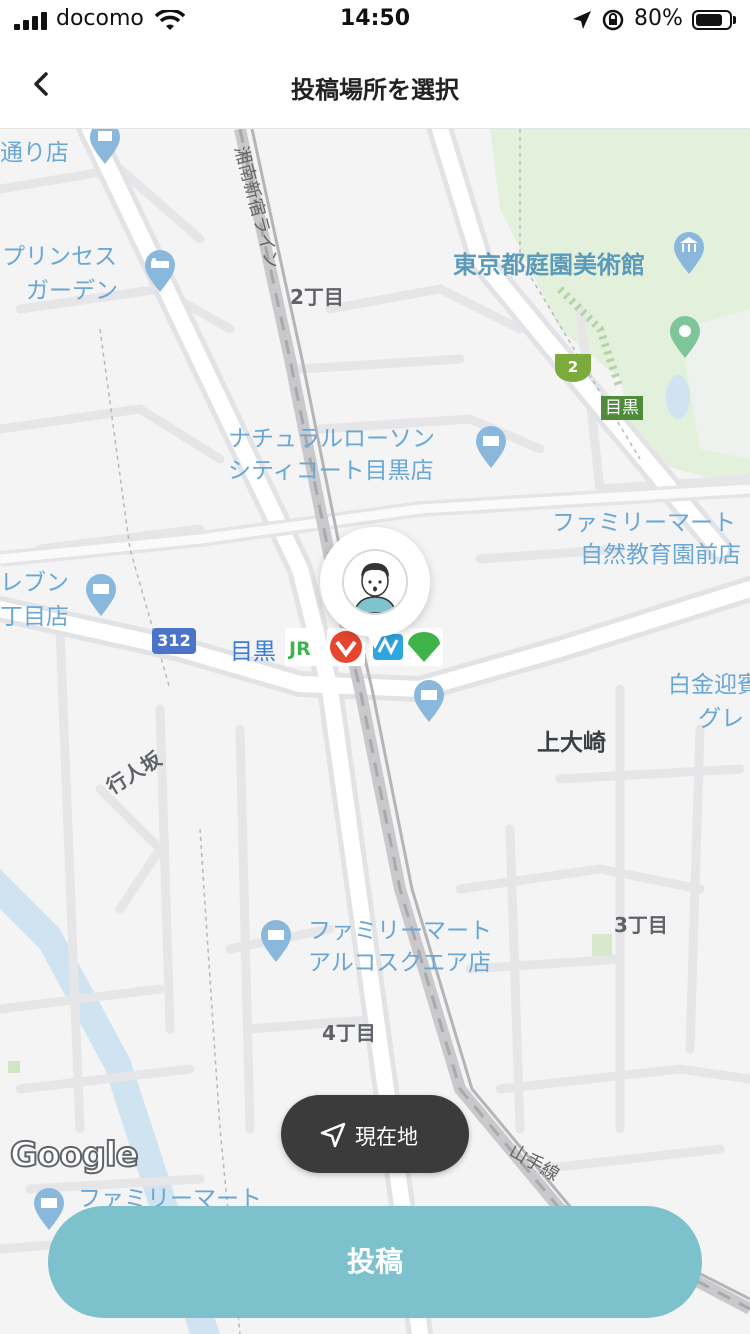 Image resolution: width=750 pixels, height=1334 pixels. Describe the element at coordinates (734, 20) in the screenshot. I see `battery-tip` at that location.